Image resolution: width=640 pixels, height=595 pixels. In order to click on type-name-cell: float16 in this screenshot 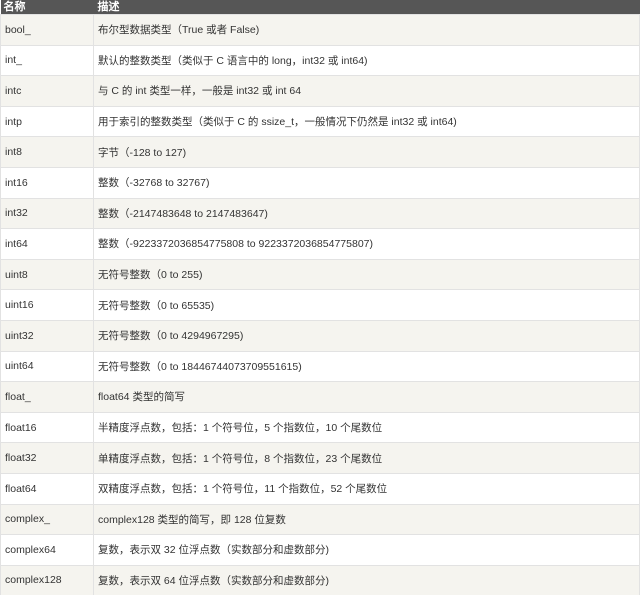, I will do `click(47, 427)`.